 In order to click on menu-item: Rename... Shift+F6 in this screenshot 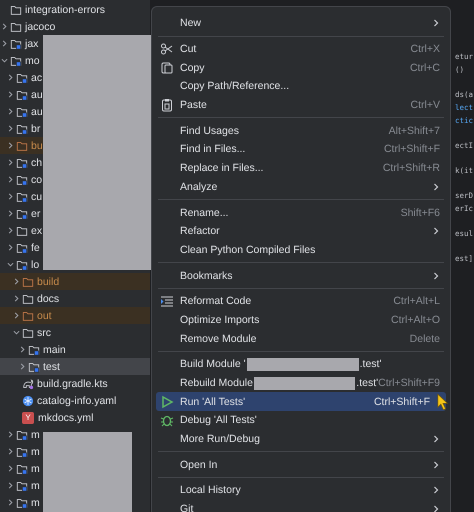, I will do `click(301, 212)`.